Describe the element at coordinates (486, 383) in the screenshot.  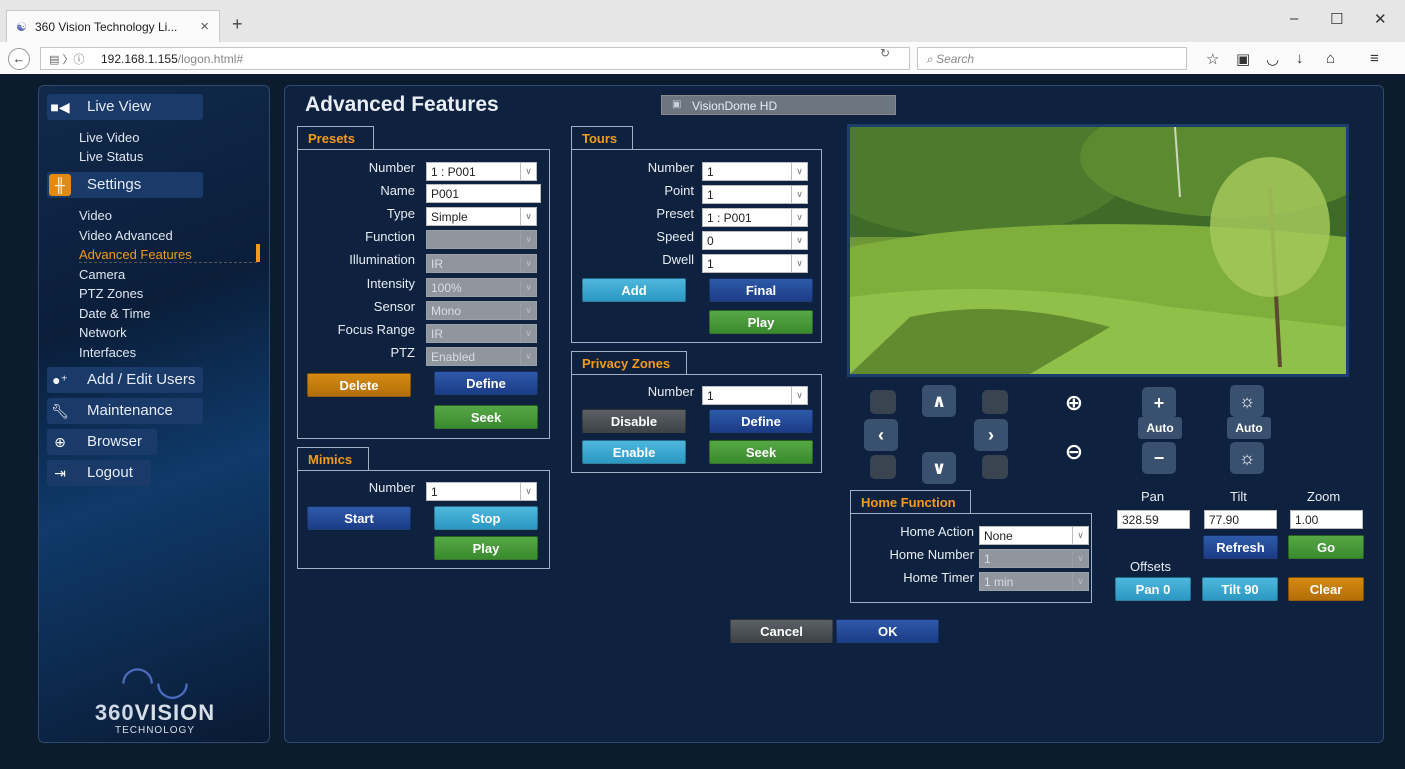
I see `preset-define-button: Define` at that location.